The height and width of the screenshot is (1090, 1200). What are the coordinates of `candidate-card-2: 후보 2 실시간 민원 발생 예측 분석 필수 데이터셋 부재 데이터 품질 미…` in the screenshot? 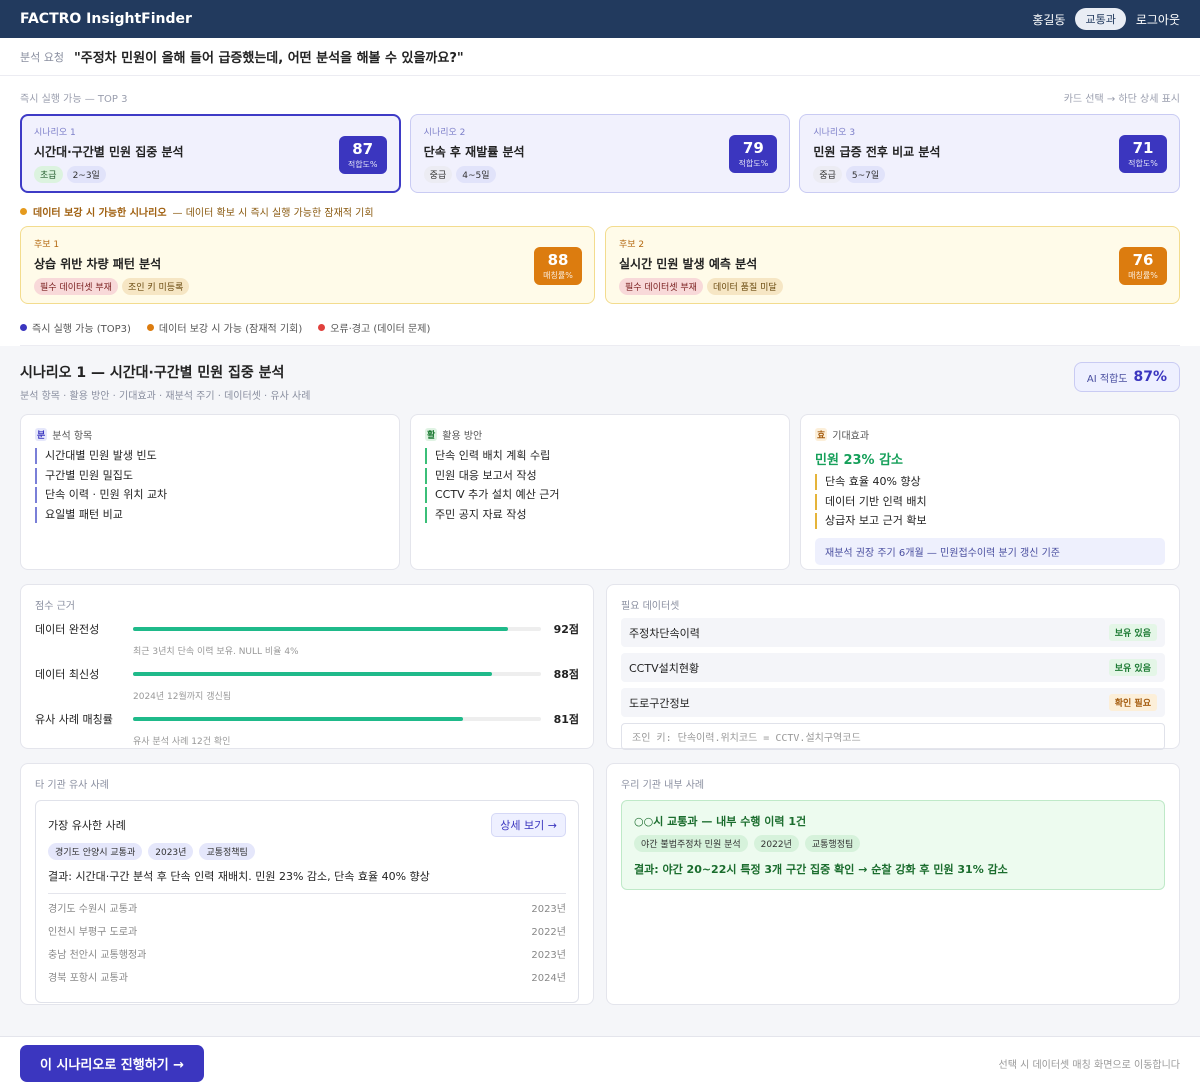 It's located at (892, 265).